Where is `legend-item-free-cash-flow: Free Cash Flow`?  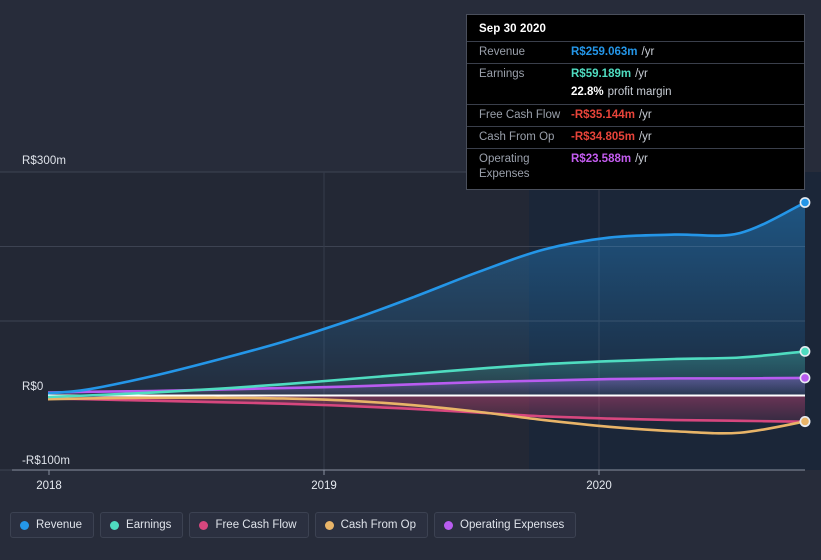 legend-item-free-cash-flow: Free Cash Flow is located at coordinates (249, 525).